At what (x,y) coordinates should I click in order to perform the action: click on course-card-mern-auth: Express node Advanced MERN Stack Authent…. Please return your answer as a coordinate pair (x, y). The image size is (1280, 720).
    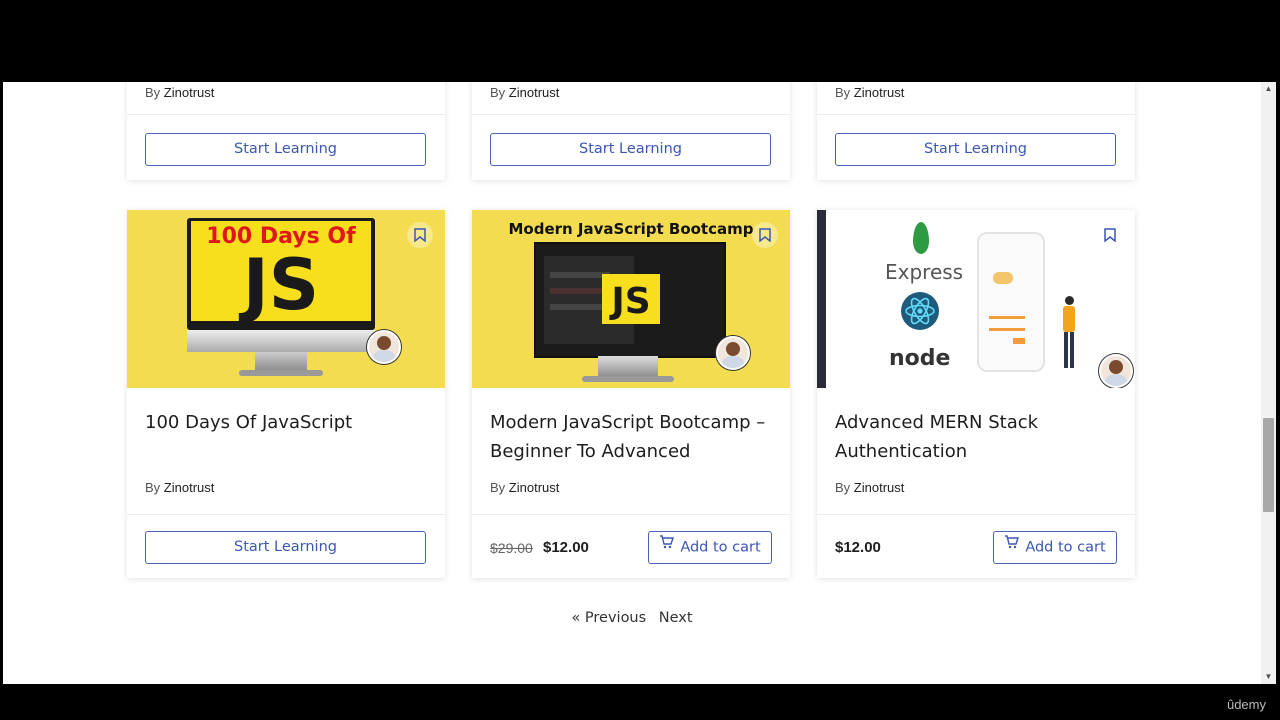
    Looking at the image, I should click on (976, 394).